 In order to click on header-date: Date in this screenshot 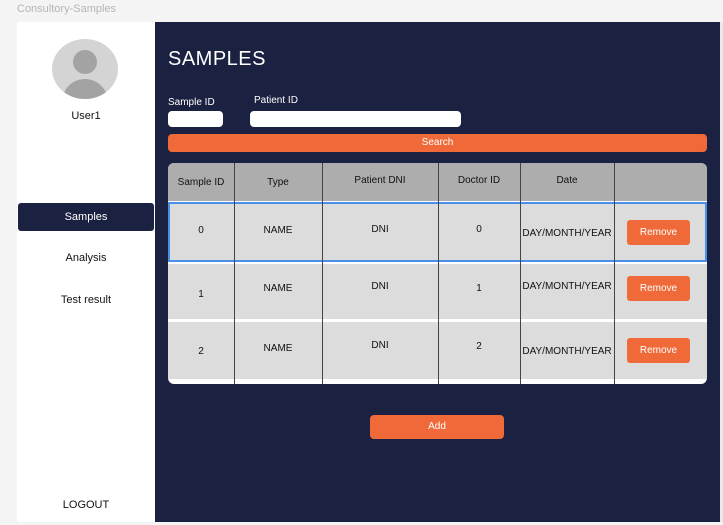, I will do `click(567, 180)`.